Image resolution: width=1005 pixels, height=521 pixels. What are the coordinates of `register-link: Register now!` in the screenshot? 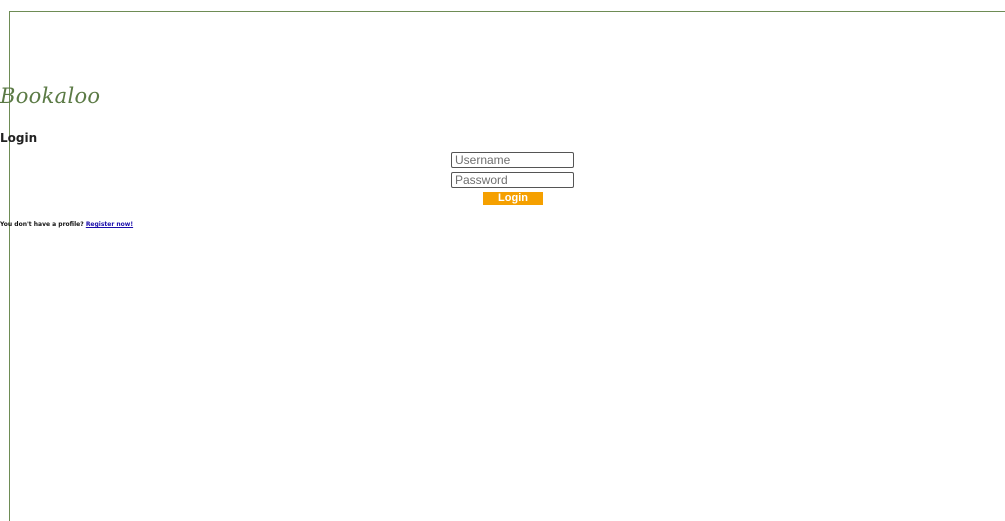 It's located at (109, 224).